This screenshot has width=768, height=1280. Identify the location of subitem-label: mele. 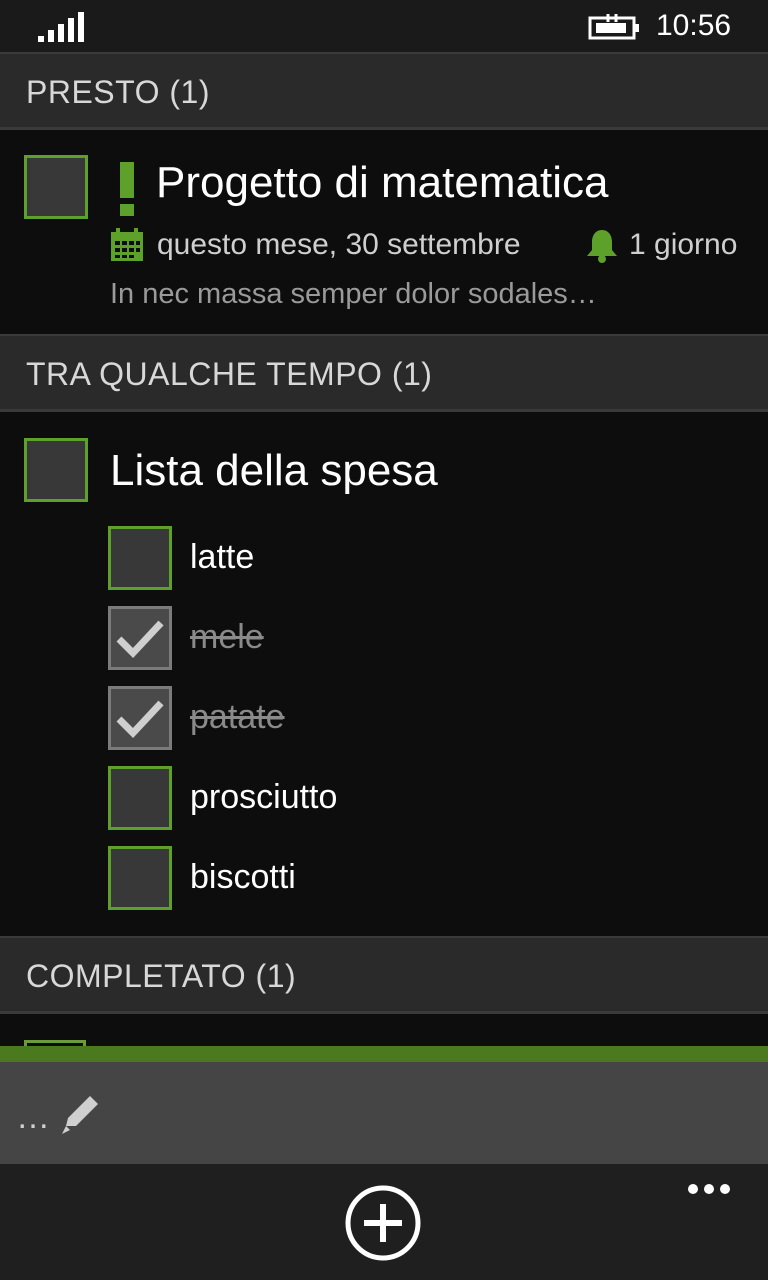
(227, 637).